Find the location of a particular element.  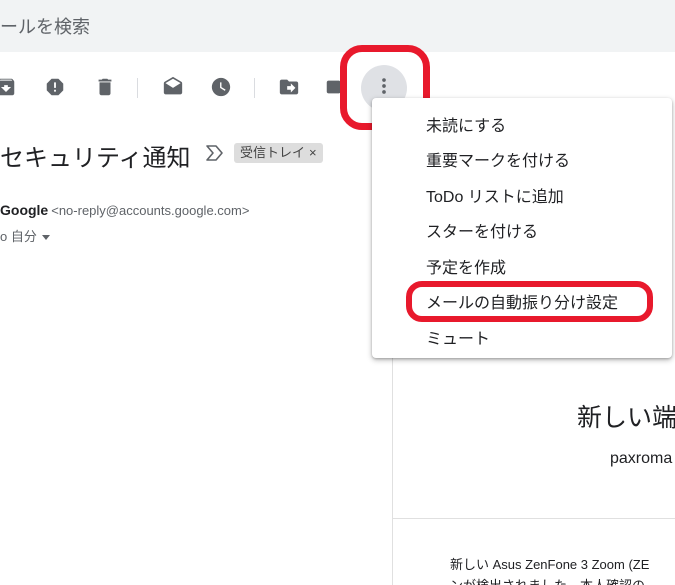

menu-item-mark-unread: 未読にする is located at coordinates (466, 124).